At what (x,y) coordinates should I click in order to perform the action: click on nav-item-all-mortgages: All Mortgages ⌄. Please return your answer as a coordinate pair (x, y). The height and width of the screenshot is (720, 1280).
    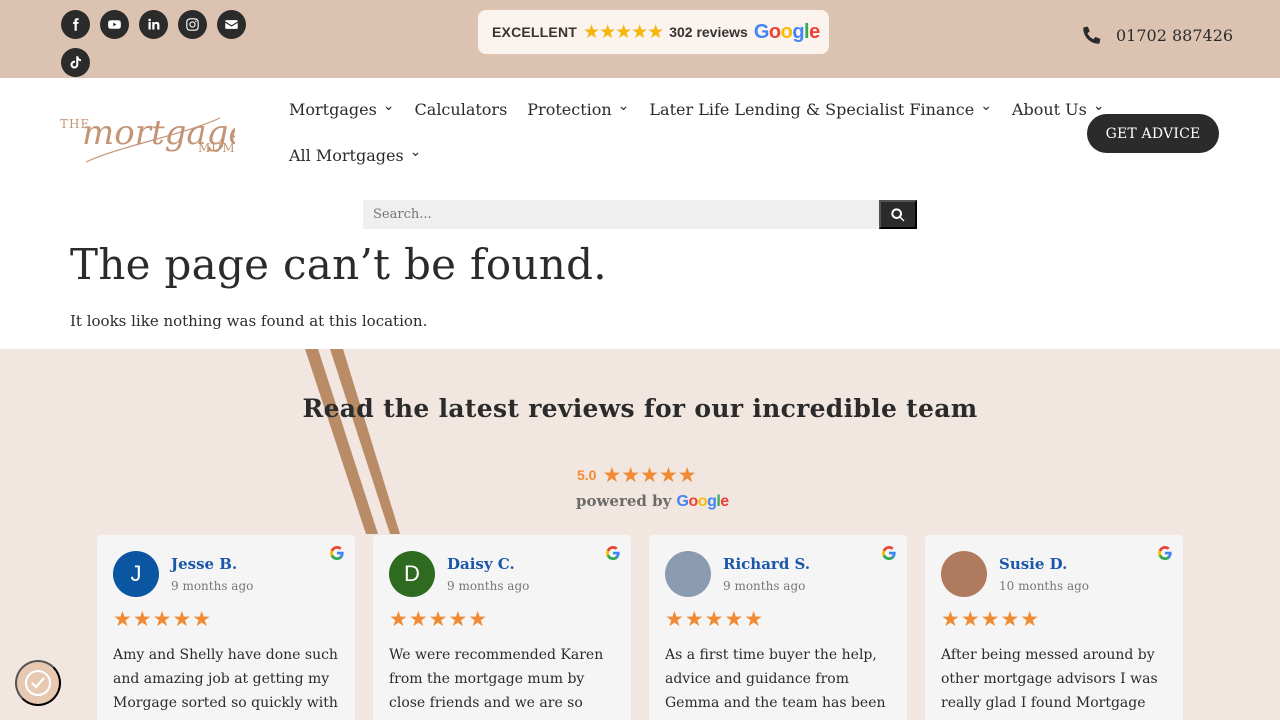
    Looking at the image, I should click on (355, 154).